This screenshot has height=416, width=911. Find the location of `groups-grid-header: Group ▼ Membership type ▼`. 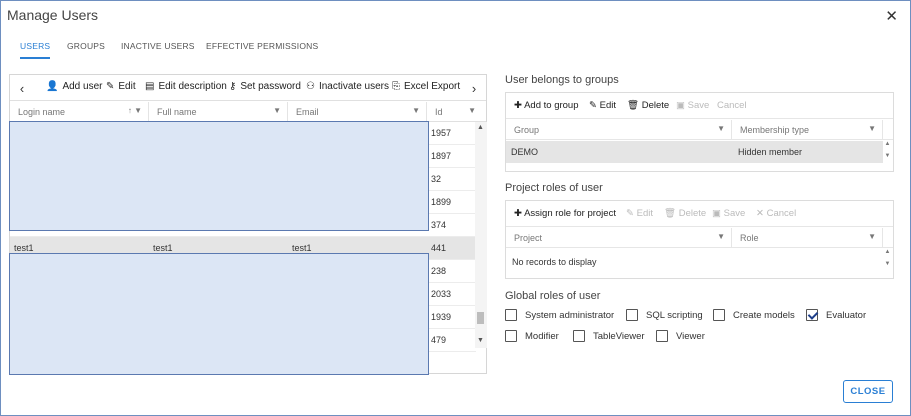

groups-grid-header: Group ▼ Membership type ▼ is located at coordinates (699, 130).